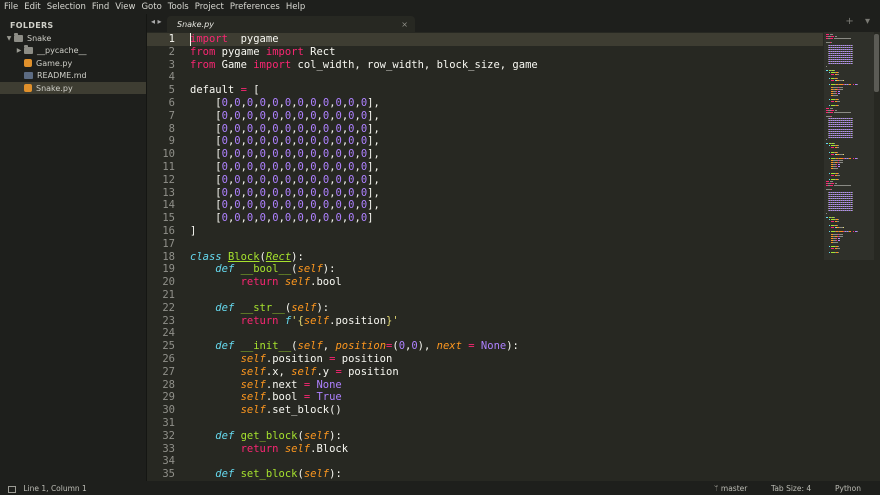 The image size is (880, 495). I want to click on code-line: return f'{self.position}', so click(294, 321).